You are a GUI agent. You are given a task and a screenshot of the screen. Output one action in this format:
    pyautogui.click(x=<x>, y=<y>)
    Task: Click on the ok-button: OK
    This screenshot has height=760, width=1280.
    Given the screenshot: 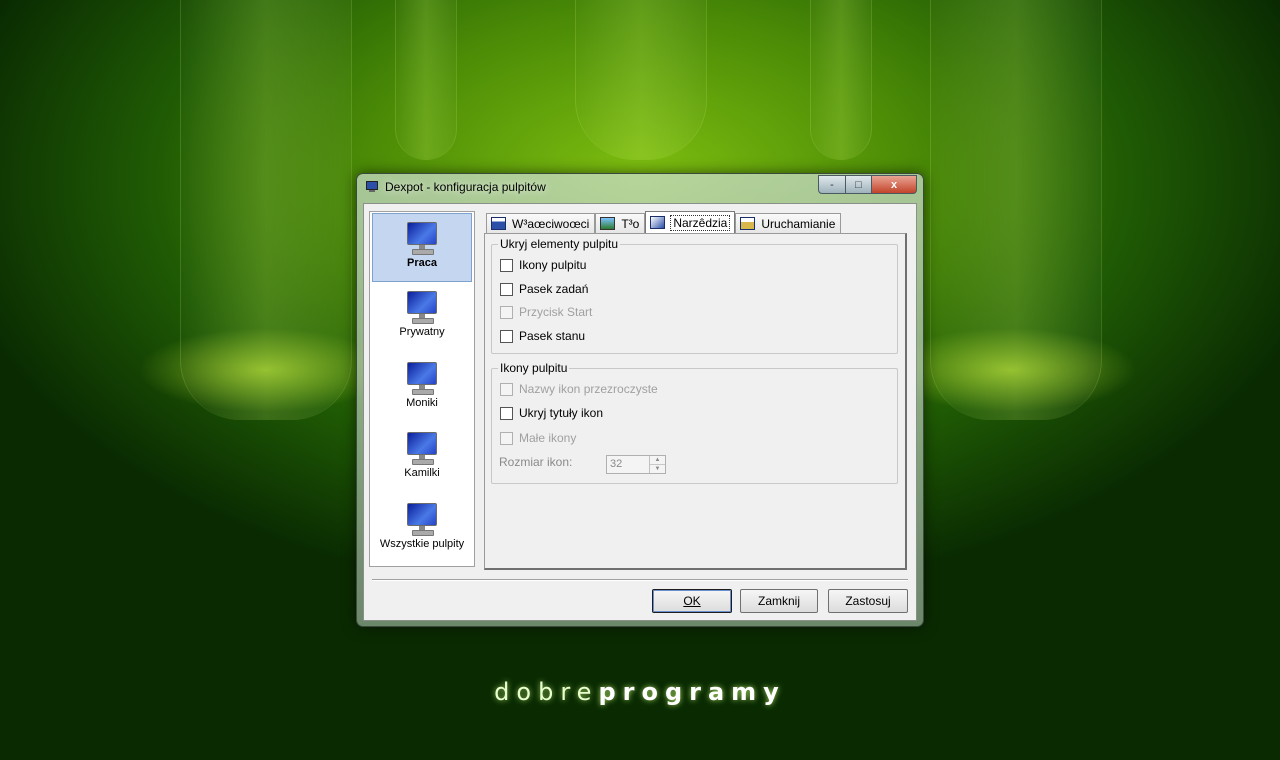 What is the action you would take?
    pyautogui.click(x=692, y=601)
    